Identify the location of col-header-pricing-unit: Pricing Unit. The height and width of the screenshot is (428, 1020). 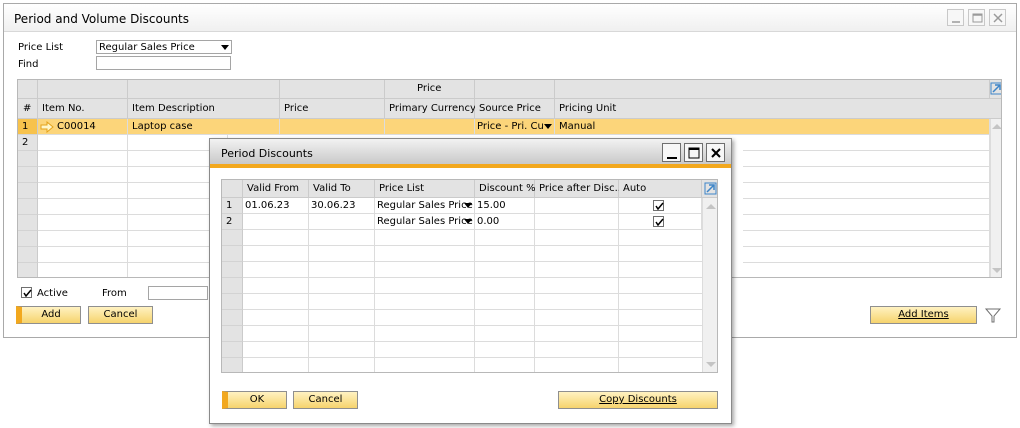
(778, 109).